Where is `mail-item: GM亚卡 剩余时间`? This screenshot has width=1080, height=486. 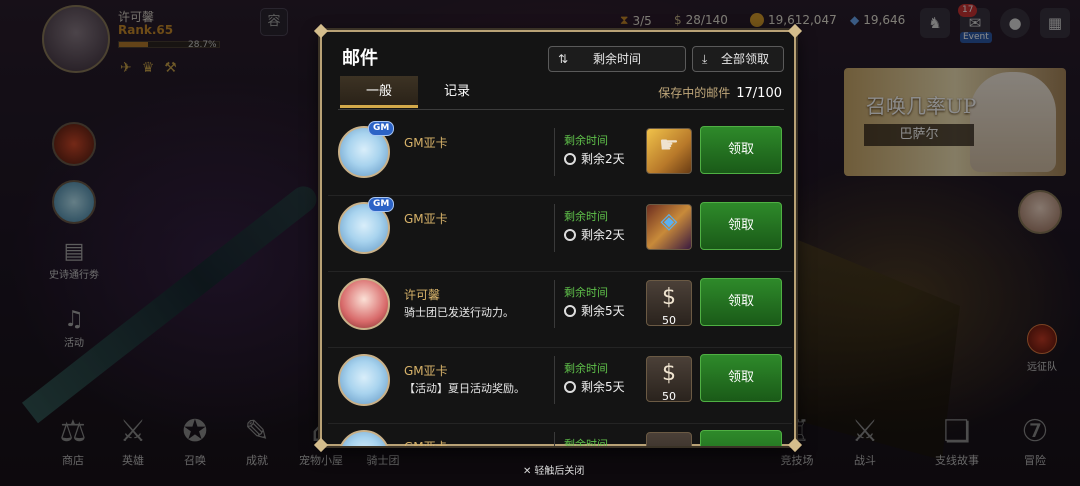 mail-item: GM亚卡 剩余时间 is located at coordinates (560, 435).